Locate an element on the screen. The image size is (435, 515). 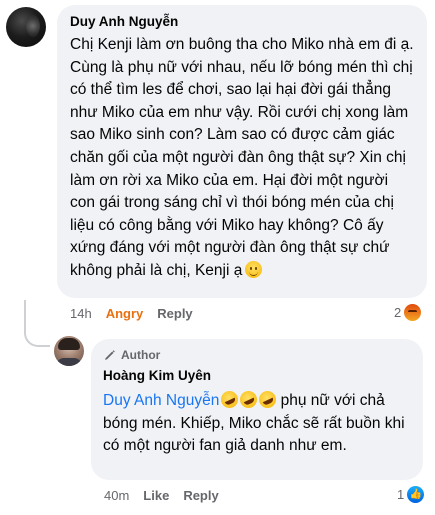
like-reaction-icon: 👍 is located at coordinates (416, 494).